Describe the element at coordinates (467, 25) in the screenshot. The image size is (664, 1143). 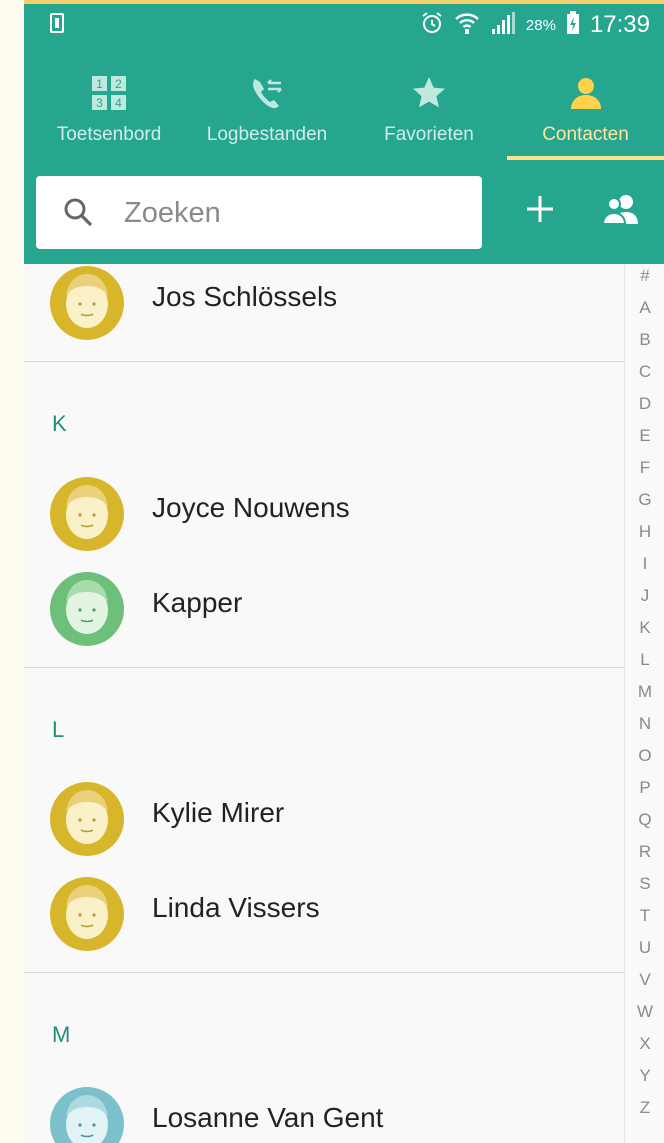
I see `wifi-icon` at that location.